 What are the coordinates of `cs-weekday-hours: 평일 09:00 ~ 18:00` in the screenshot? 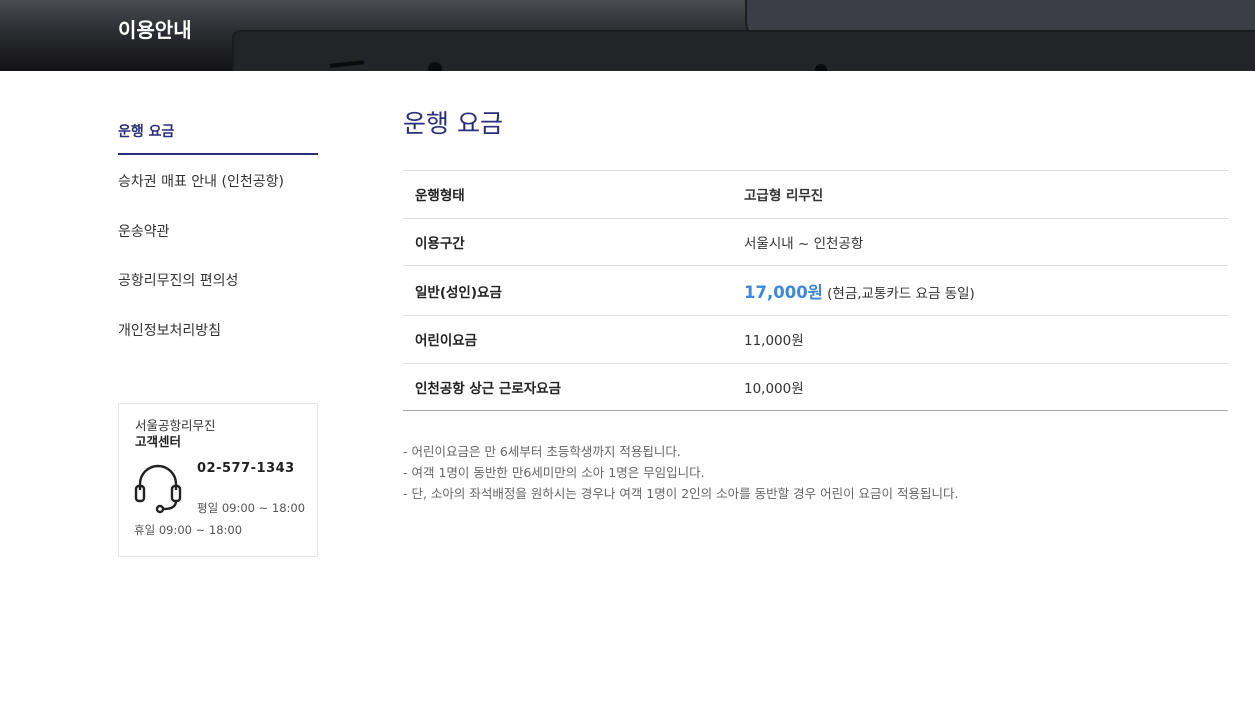 It's located at (251, 508).